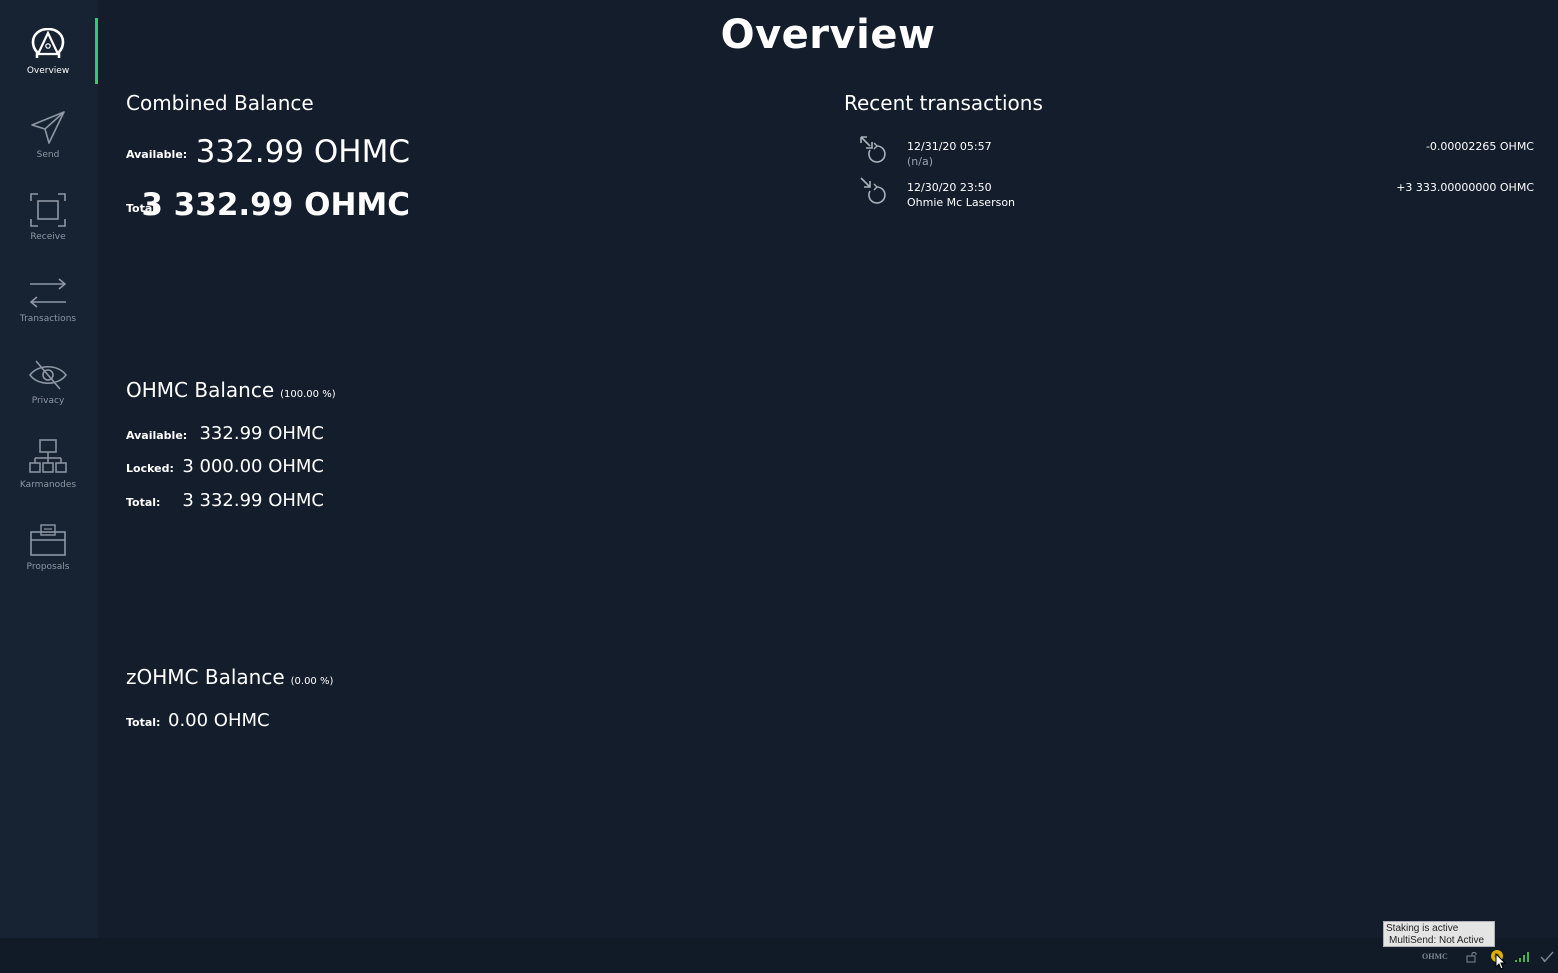 The width and height of the screenshot is (1558, 973). Describe the element at coordinates (1479, 146) in the screenshot. I see `transaction-amount: -0.00002265 OHMC` at that location.